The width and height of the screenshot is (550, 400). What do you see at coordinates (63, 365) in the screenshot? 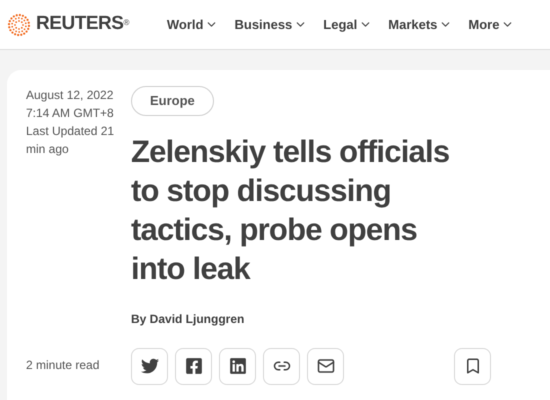
I see `read-time: 2 minute read` at bounding box center [63, 365].